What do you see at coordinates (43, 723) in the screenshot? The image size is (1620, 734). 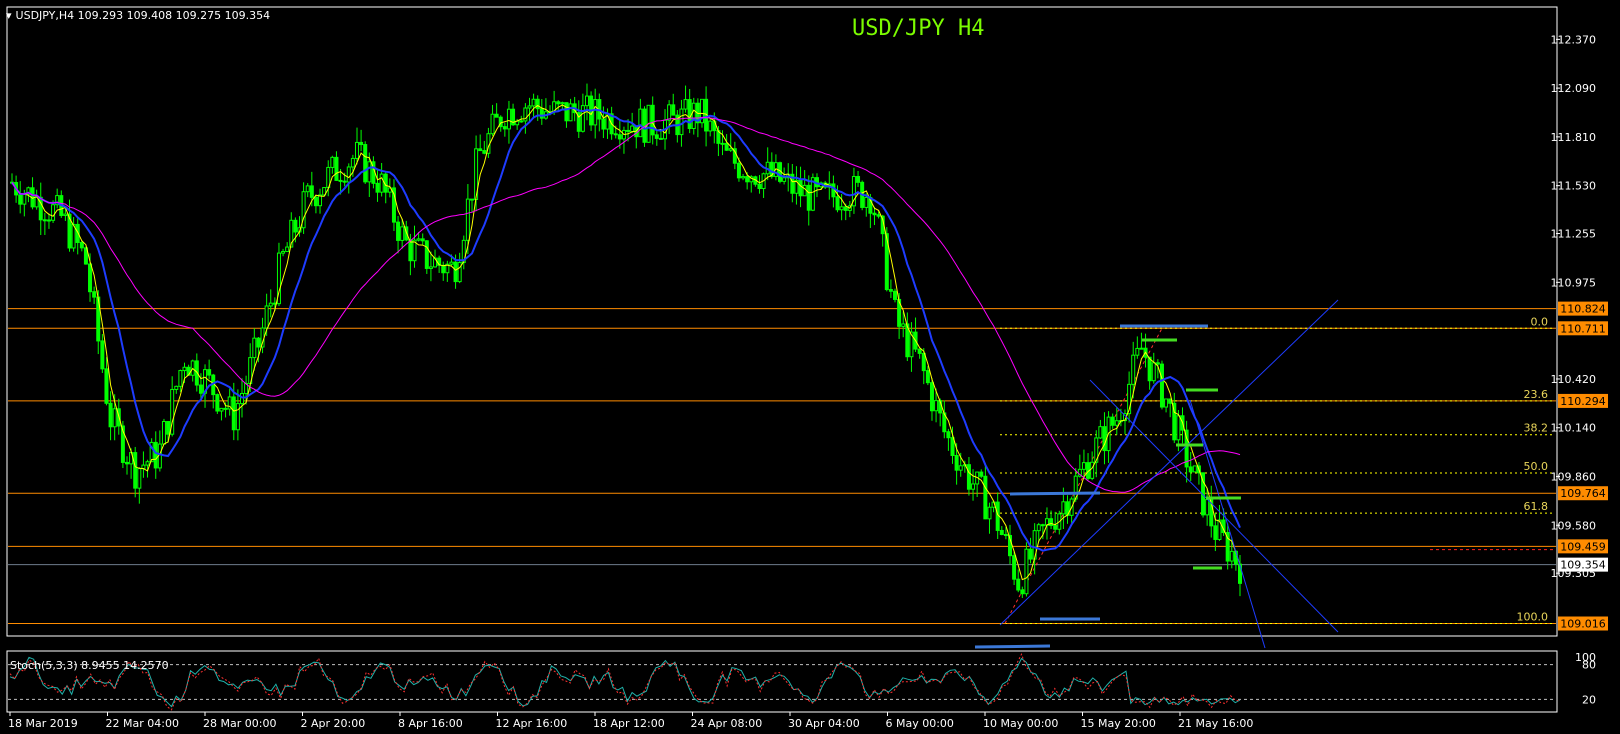 I see `date-tick-label: 18 Mar 2019` at bounding box center [43, 723].